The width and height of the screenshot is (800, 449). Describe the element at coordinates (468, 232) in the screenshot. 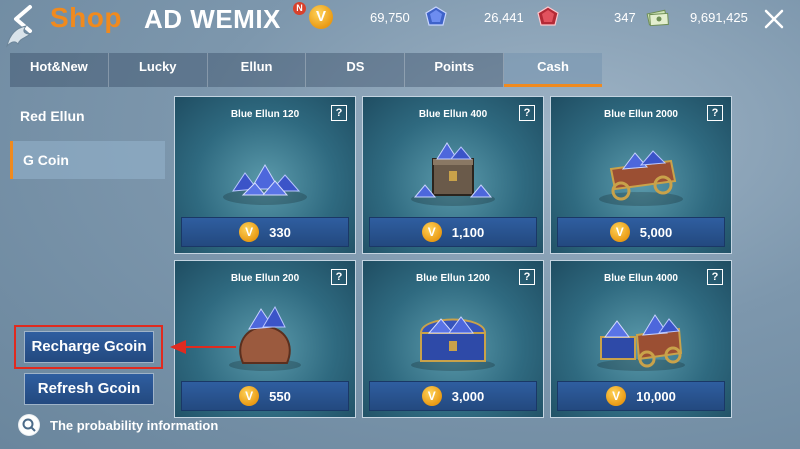

I see `product-price: 1,100` at that location.